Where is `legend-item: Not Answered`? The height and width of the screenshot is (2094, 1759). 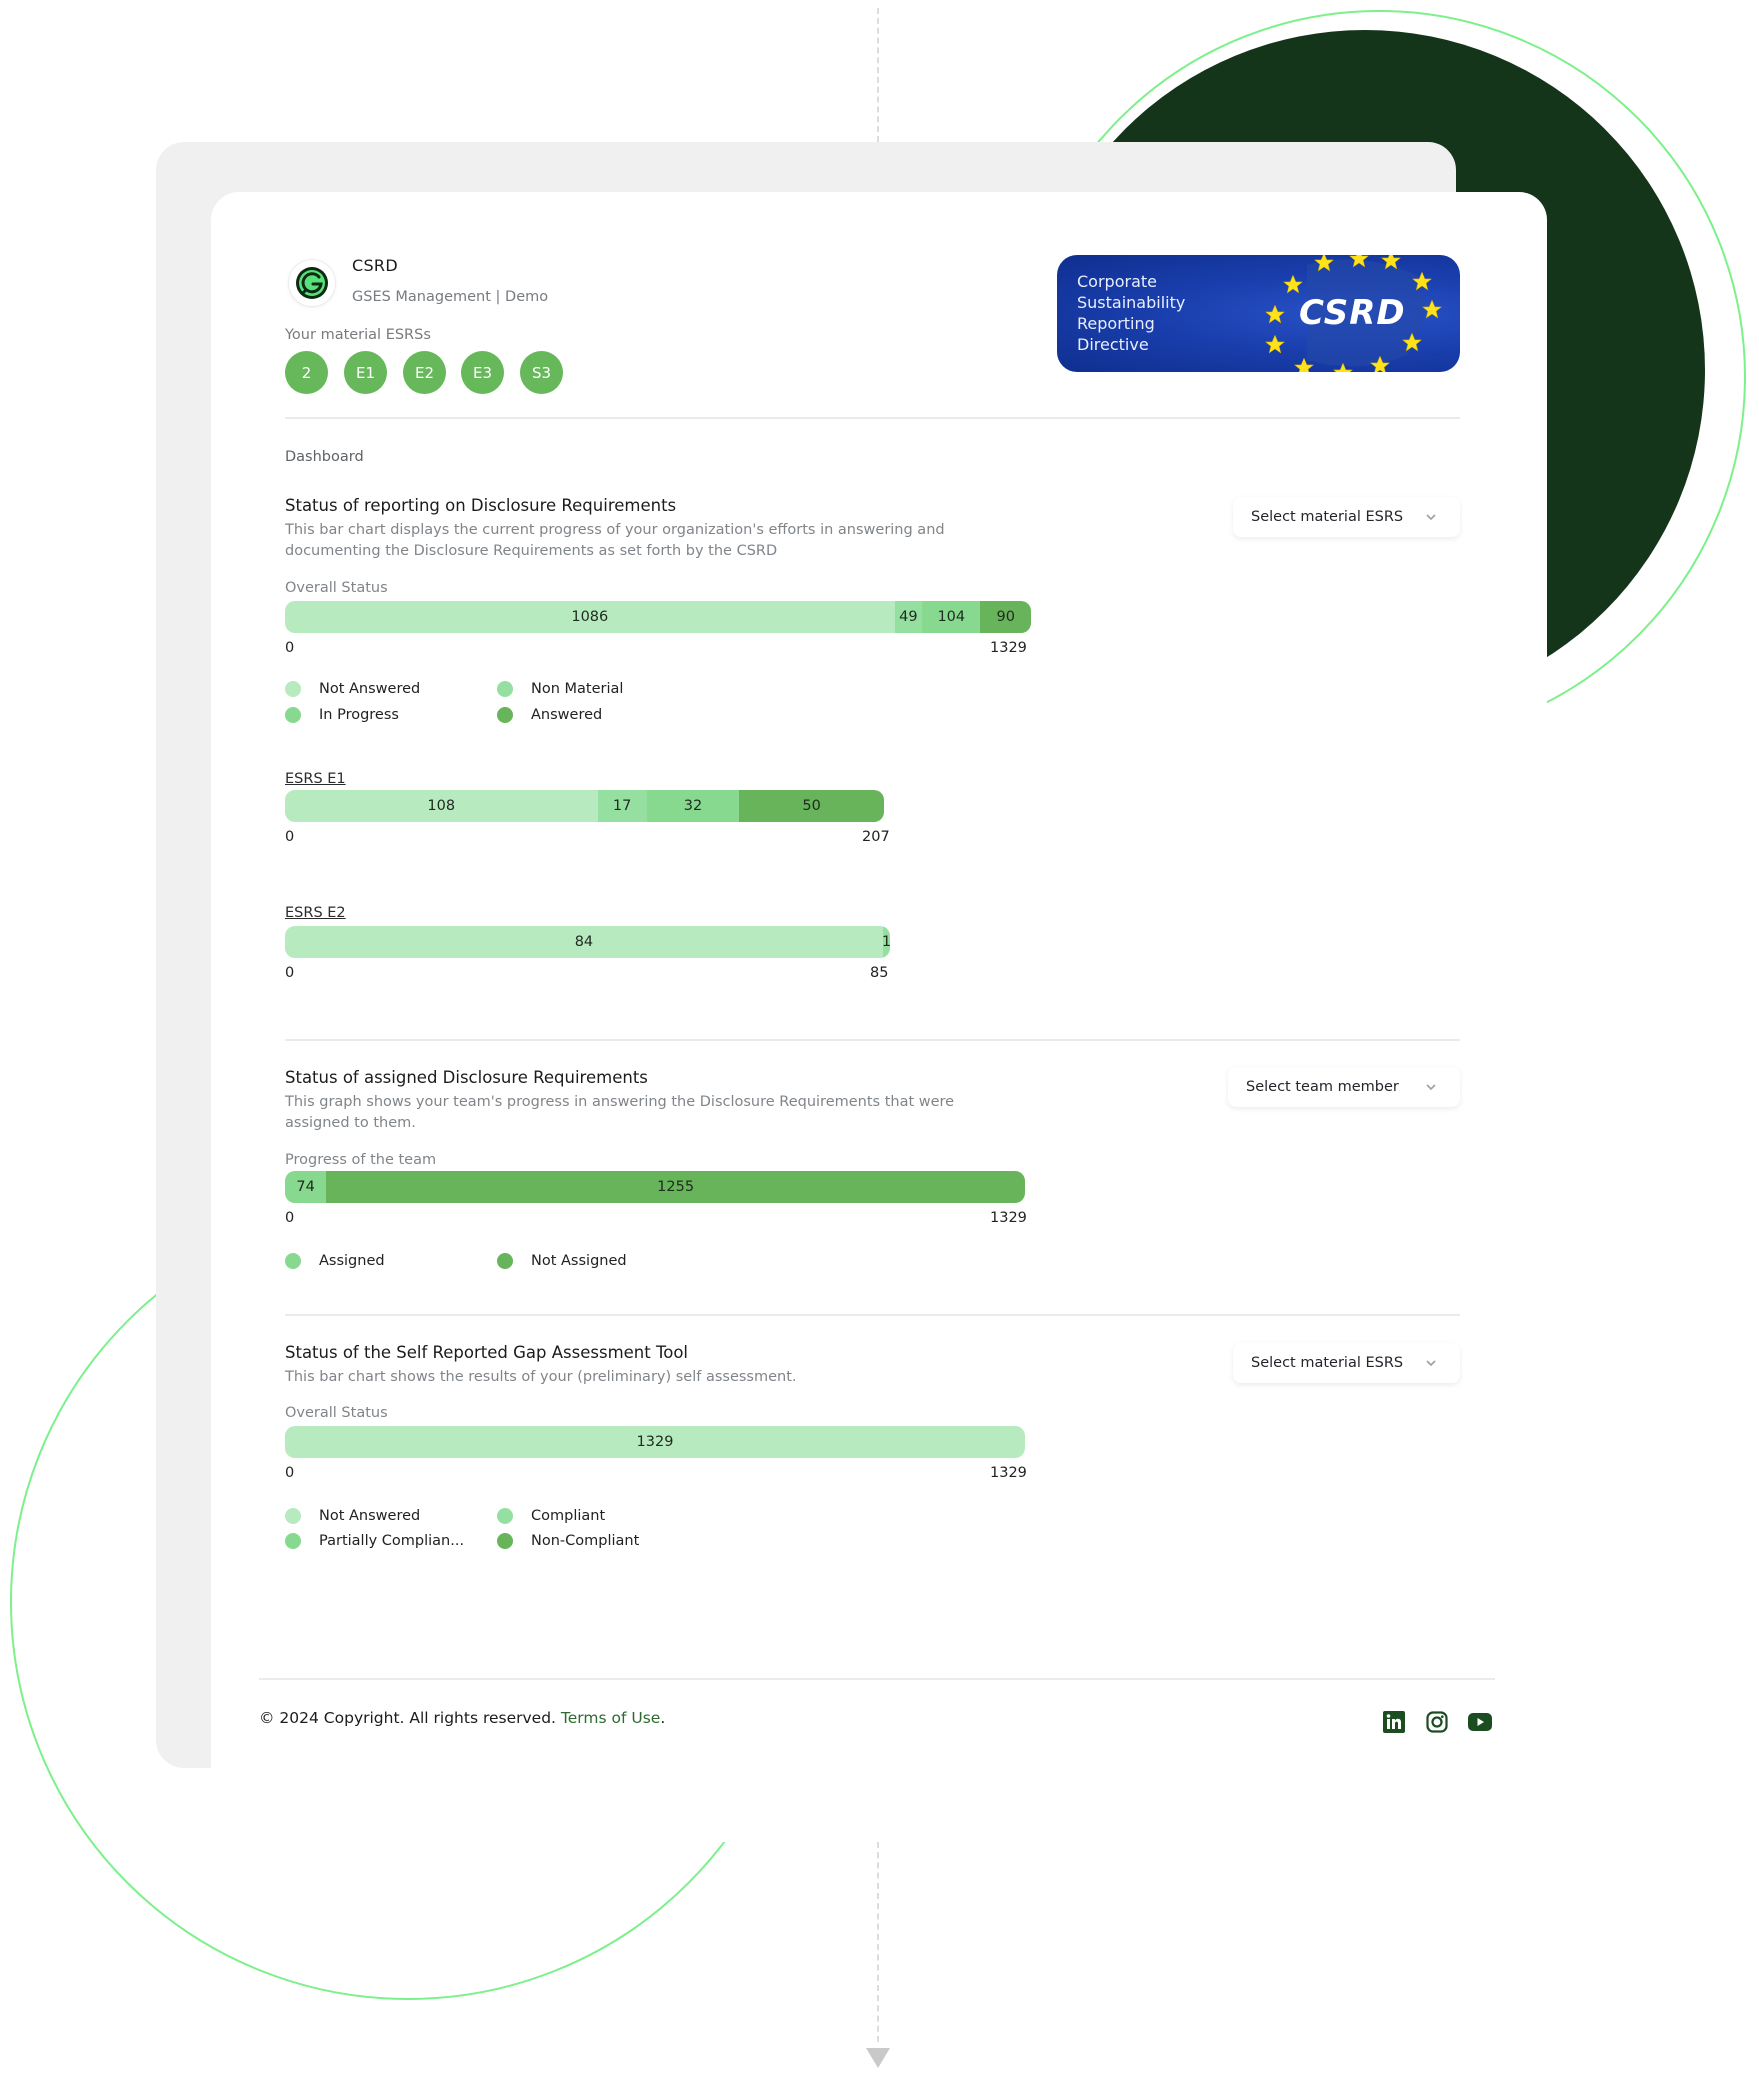
legend-item: Not Answered is located at coordinates (352, 689).